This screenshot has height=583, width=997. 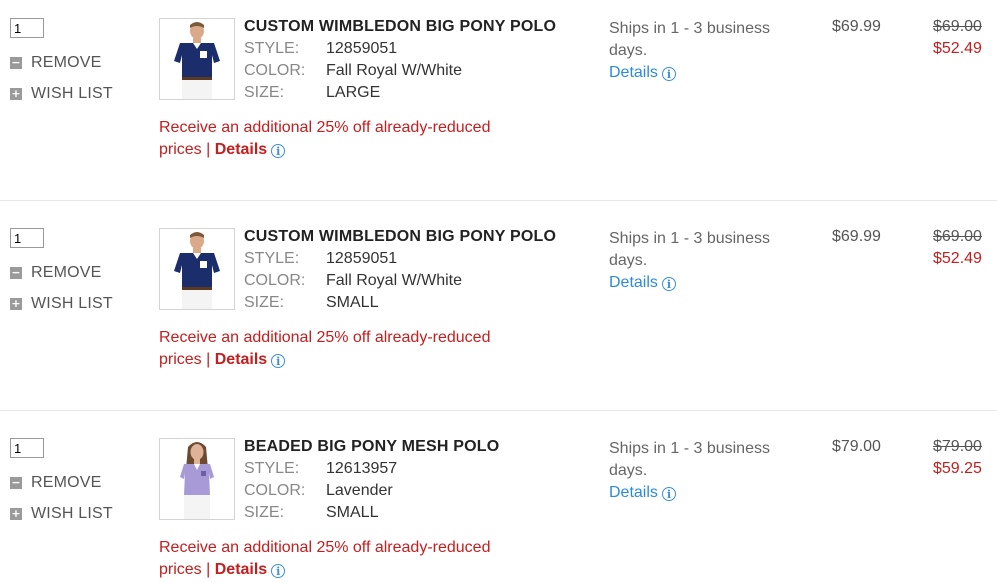 I want to click on sale-price: $59.25, so click(x=957, y=468).